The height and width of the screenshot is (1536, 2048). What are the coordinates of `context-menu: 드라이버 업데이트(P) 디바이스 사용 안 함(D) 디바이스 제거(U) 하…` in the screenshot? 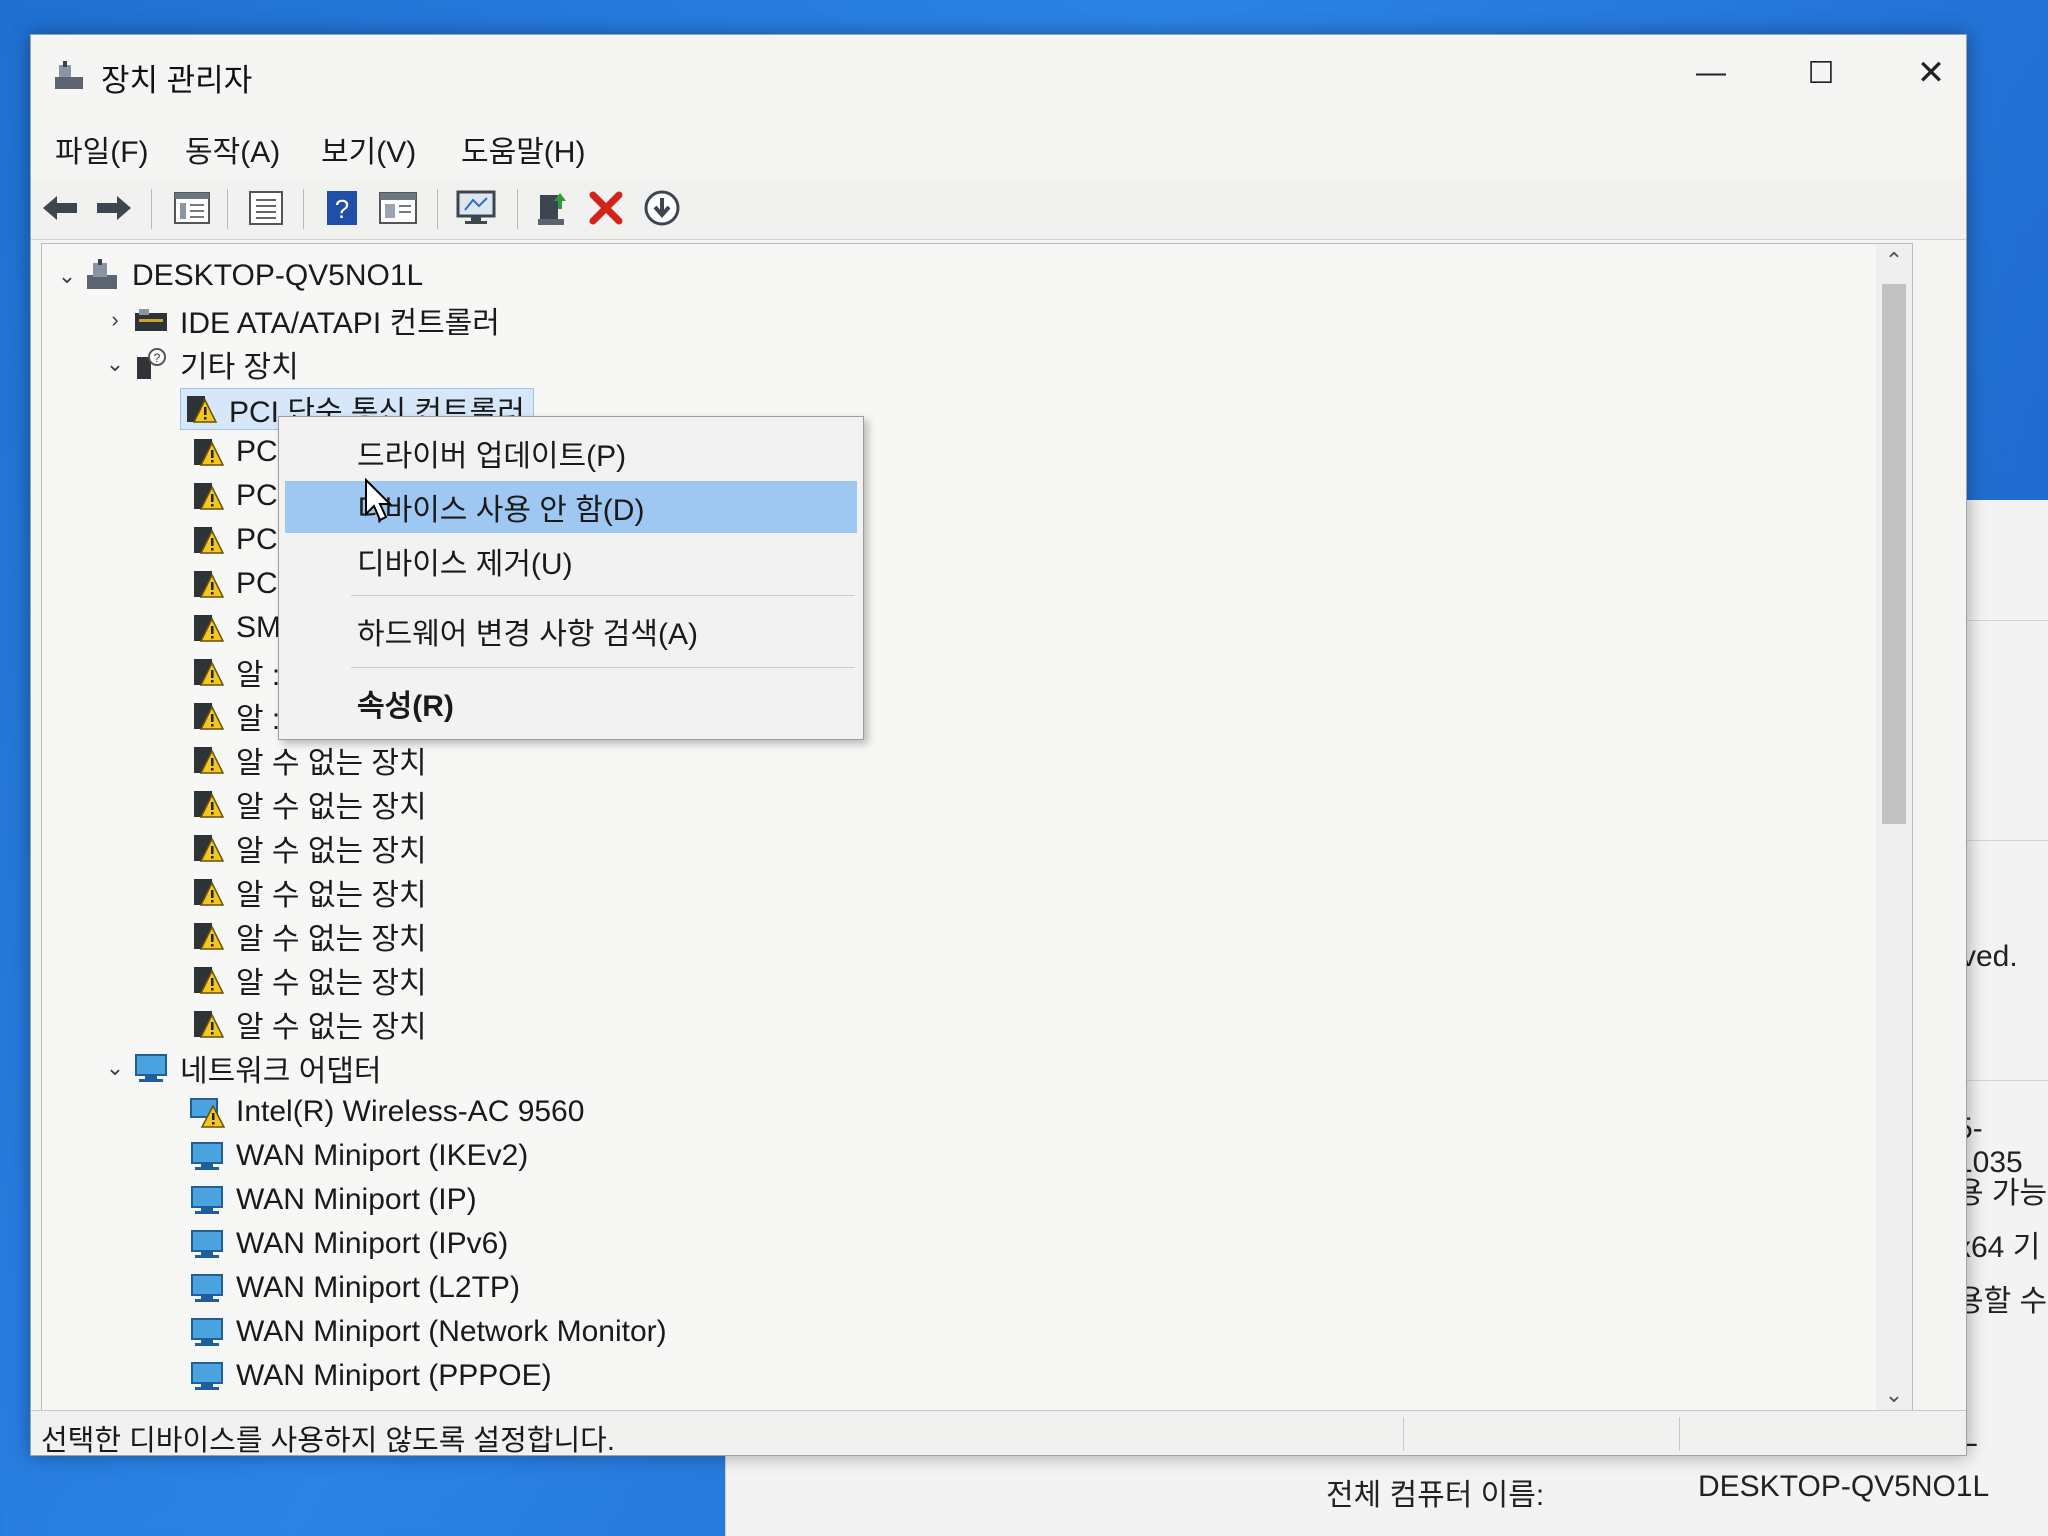 It's located at (571, 578).